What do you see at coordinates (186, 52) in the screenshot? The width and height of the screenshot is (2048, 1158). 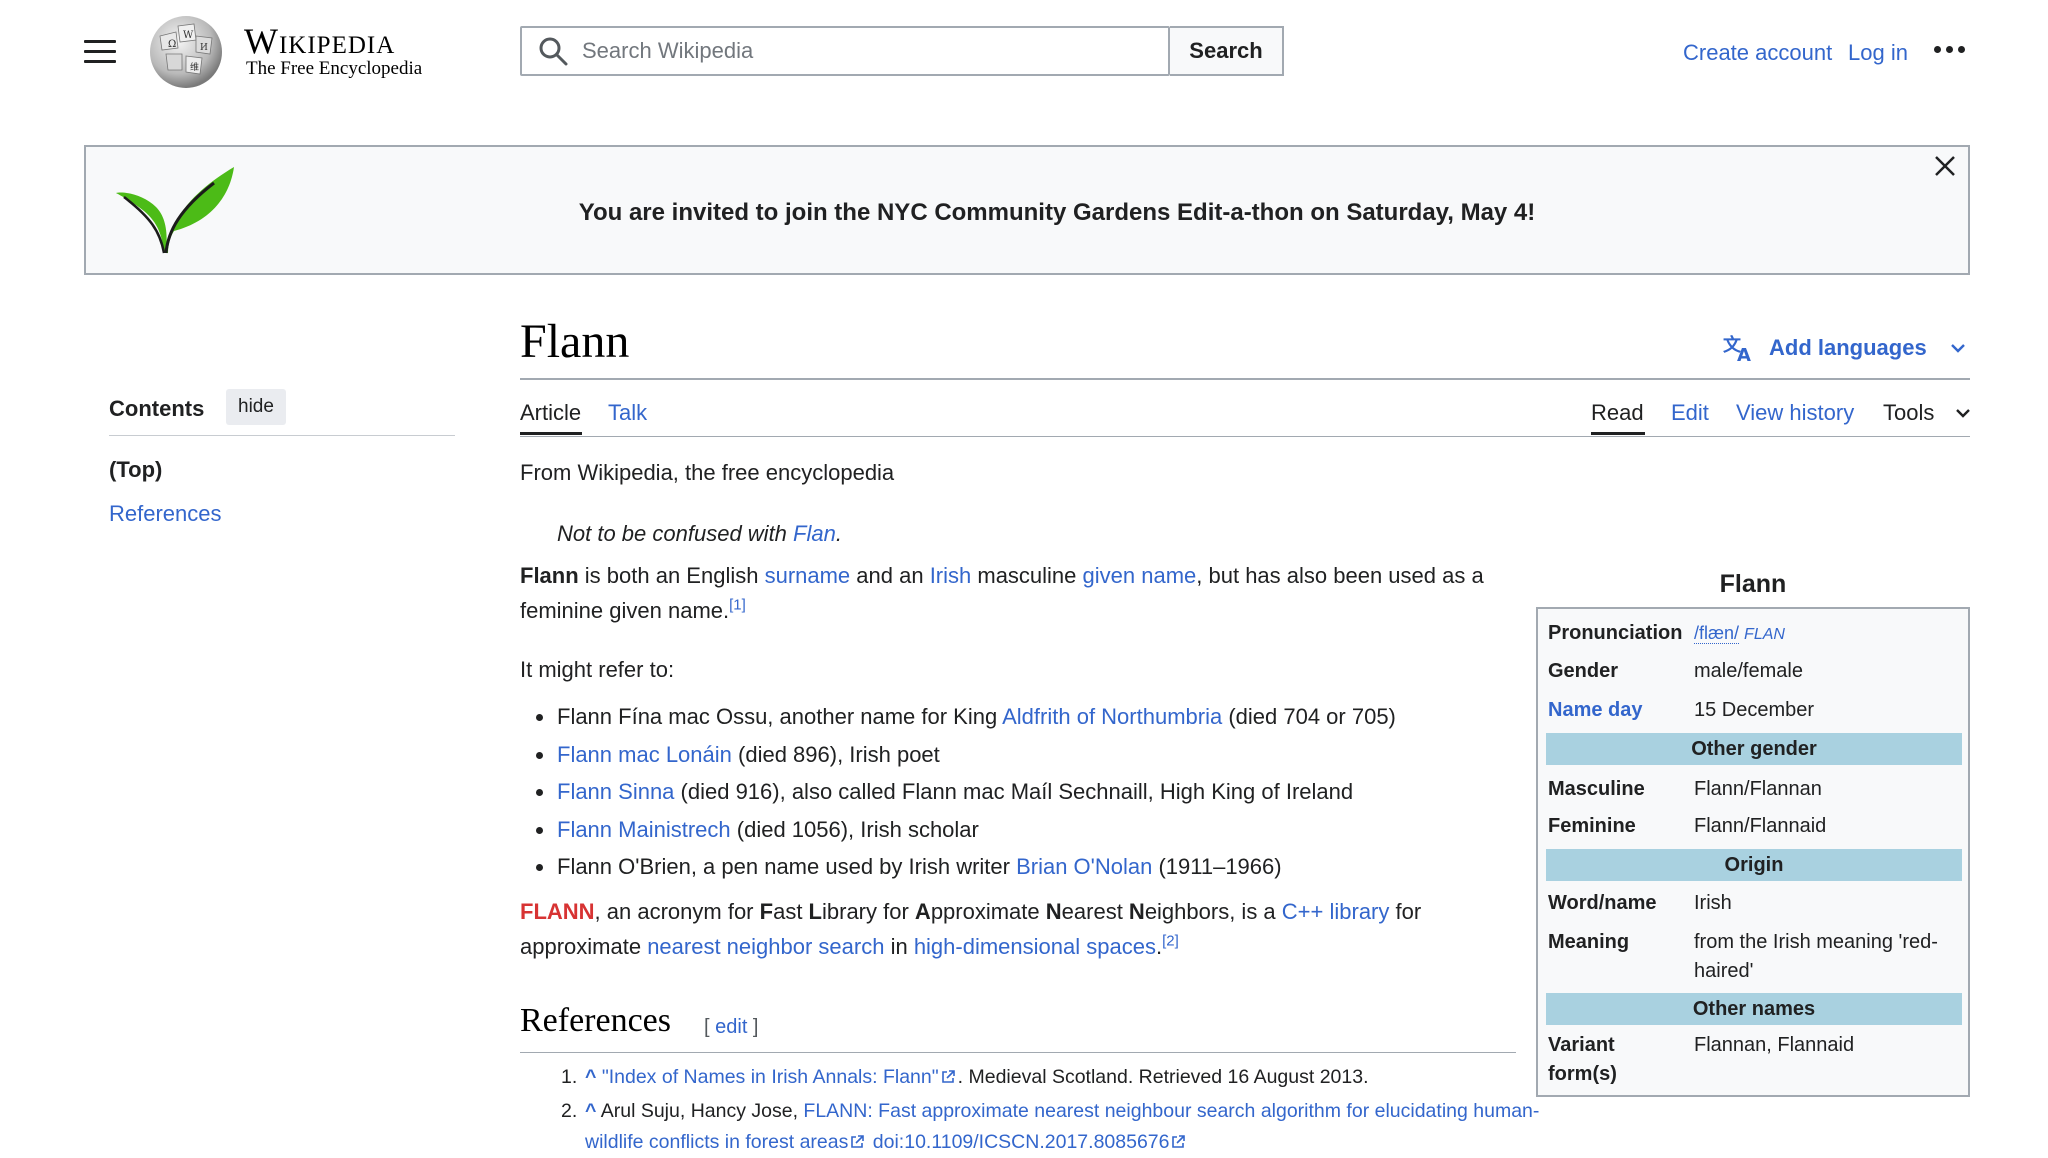 I see `wikipedia-globe-logo: Ω W И 维` at bounding box center [186, 52].